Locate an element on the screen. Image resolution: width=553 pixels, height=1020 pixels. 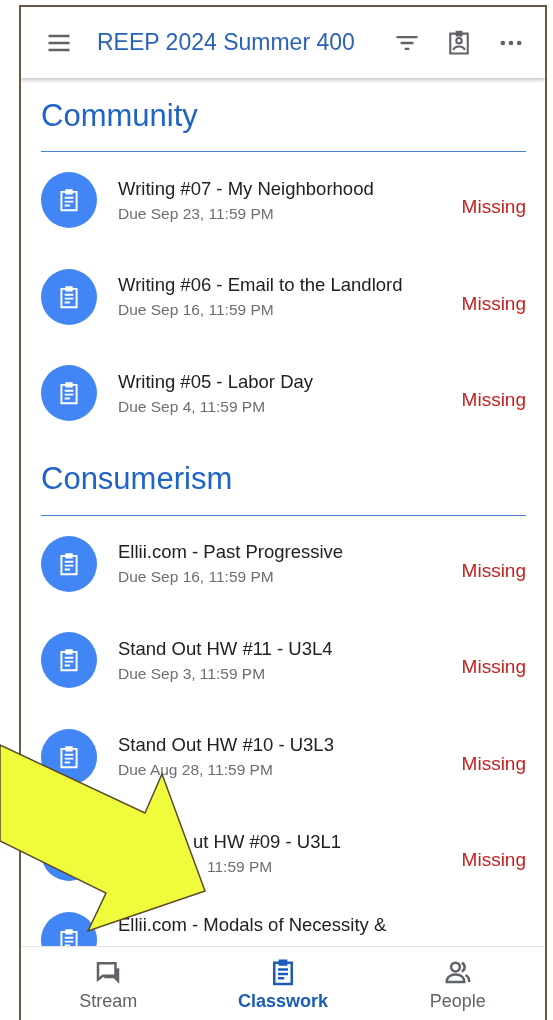
assignment-title: Ellii.com - Modals of Necessity & is located at coordinates (252, 924).